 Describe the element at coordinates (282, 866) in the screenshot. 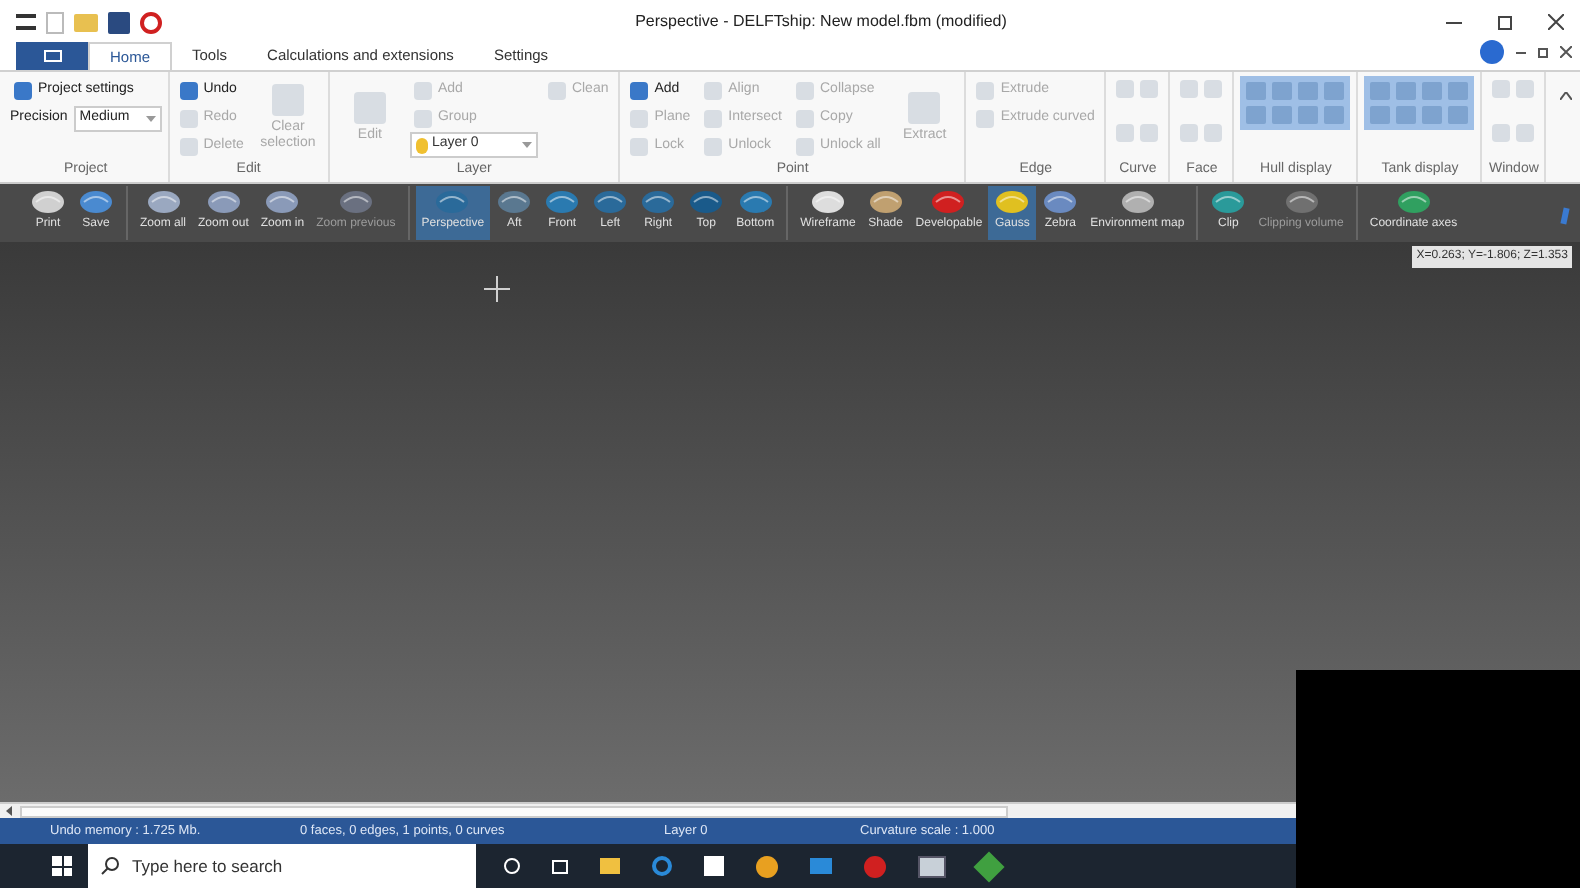

I see `taskbar-search-field: Type here to search` at that location.